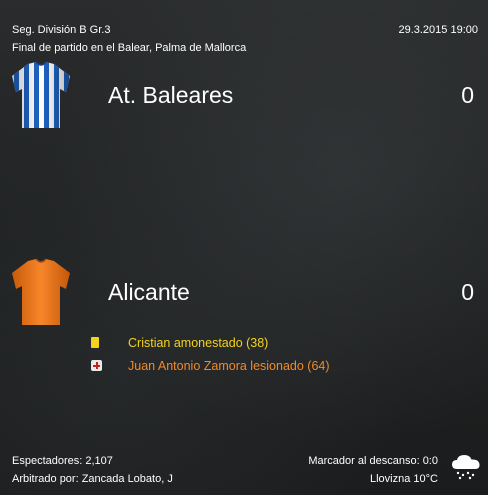 This screenshot has width=488, height=495. What do you see at coordinates (467, 95) in the screenshot?
I see `home-team-score: 0` at bounding box center [467, 95].